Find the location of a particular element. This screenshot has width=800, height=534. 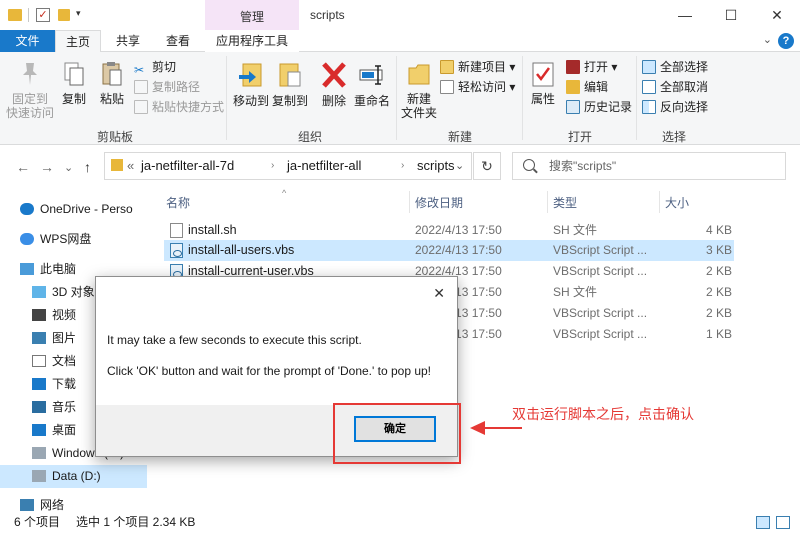

easy-access-label: 轻松访问 ▾ is located at coordinates (487, 87).